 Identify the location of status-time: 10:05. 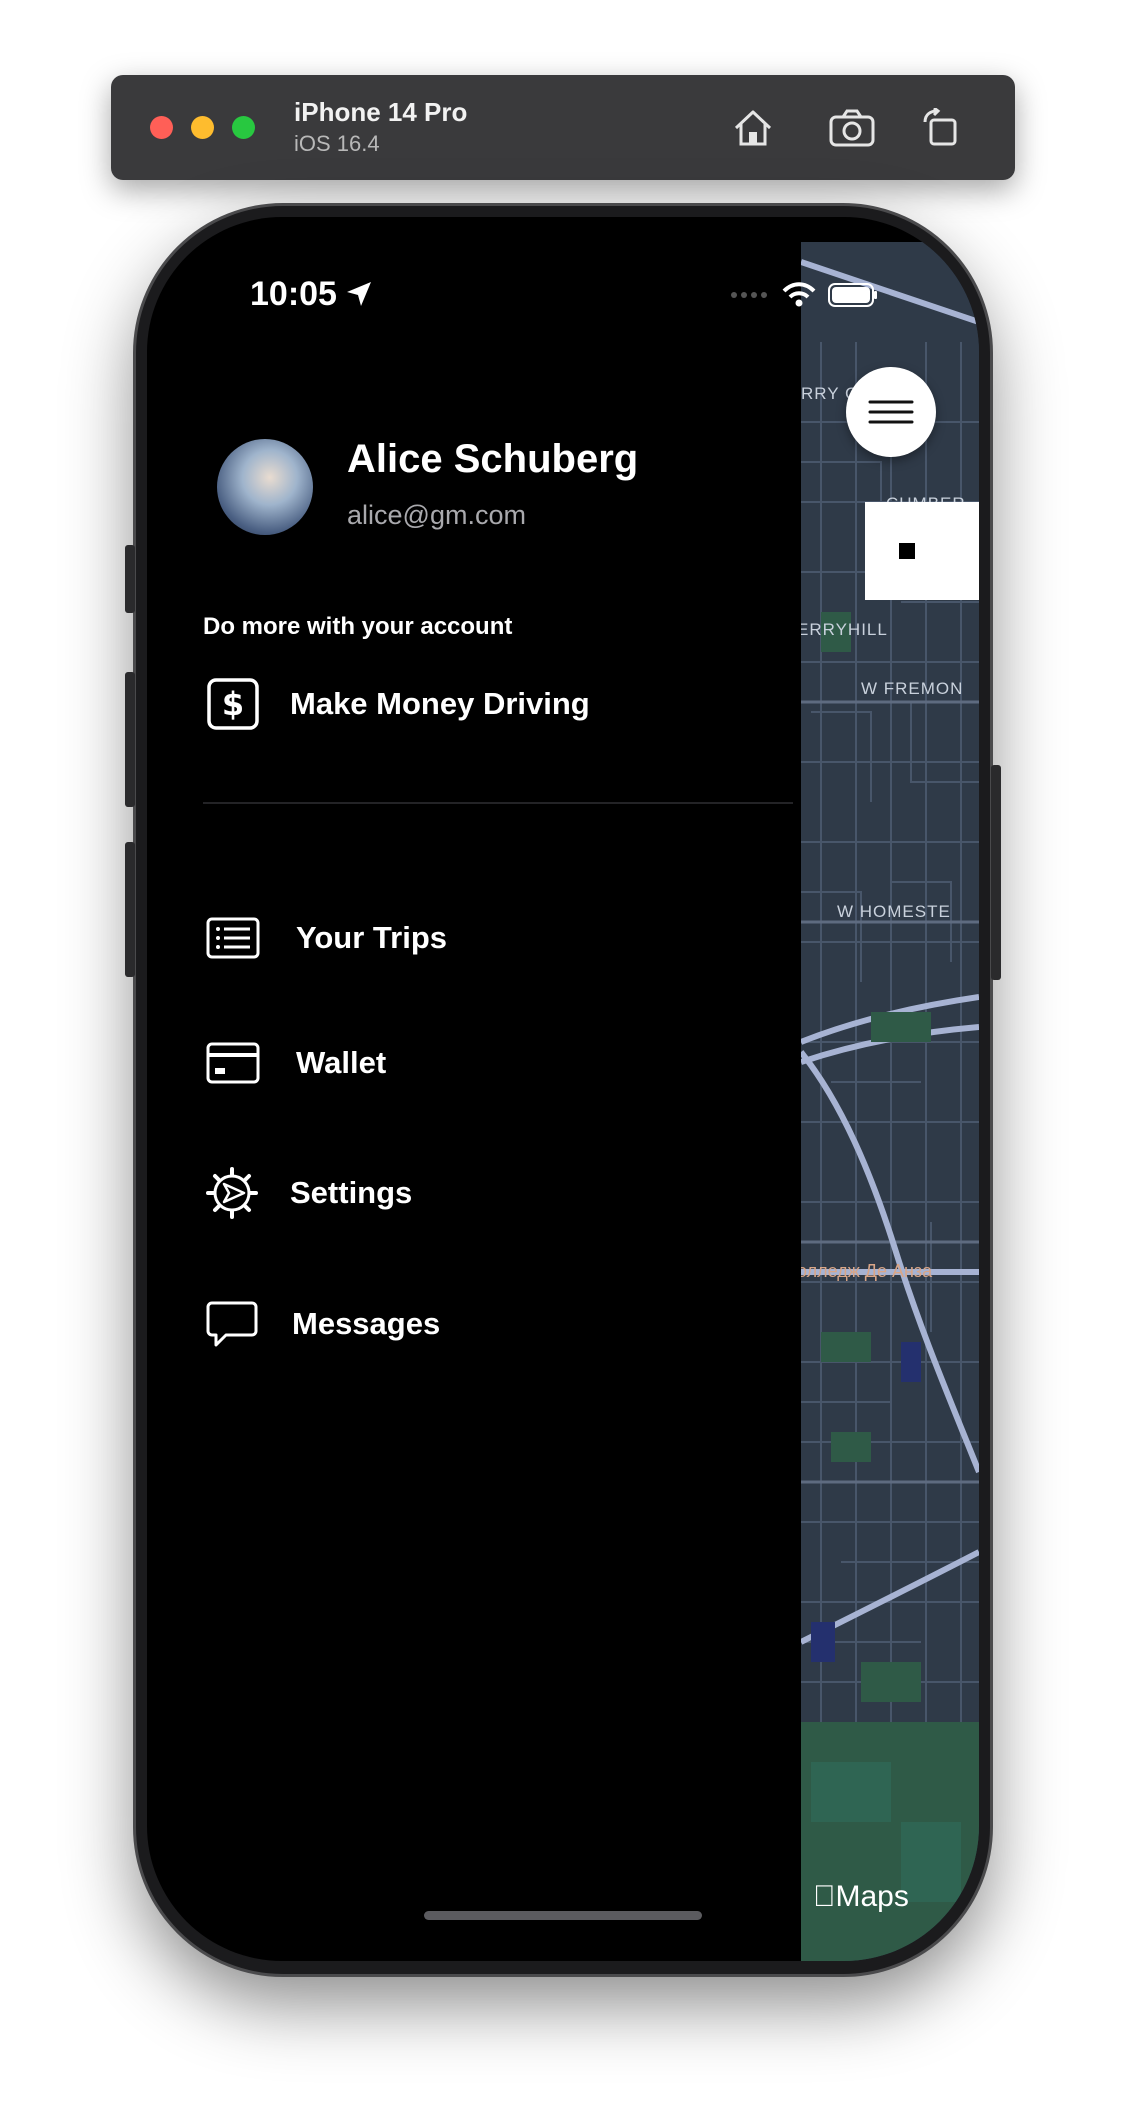
(293, 294).